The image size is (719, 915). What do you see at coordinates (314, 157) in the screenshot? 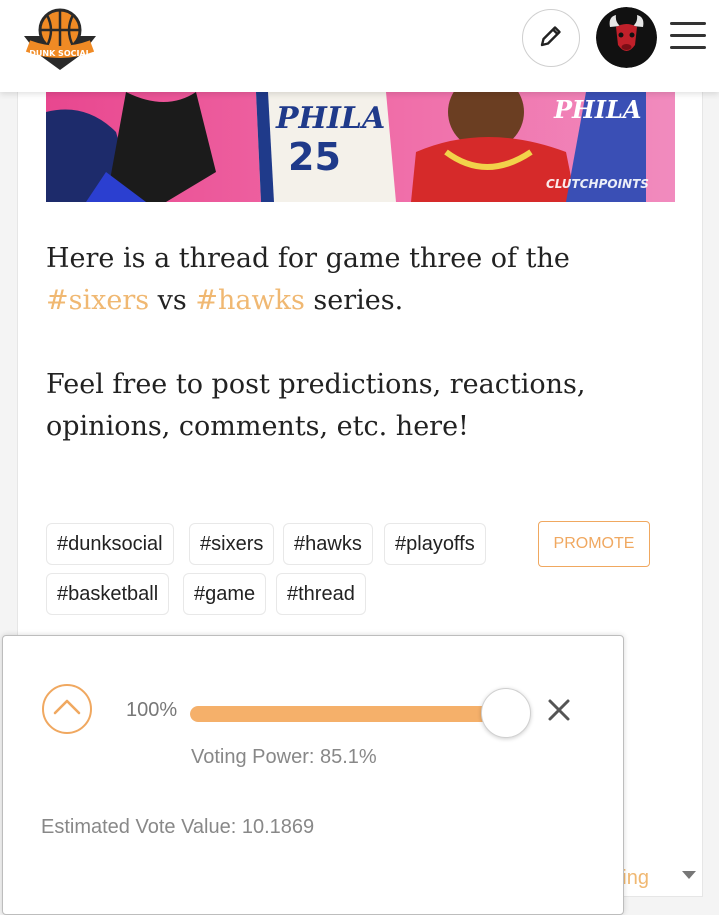
I see `svg-text: 25` at bounding box center [314, 157].